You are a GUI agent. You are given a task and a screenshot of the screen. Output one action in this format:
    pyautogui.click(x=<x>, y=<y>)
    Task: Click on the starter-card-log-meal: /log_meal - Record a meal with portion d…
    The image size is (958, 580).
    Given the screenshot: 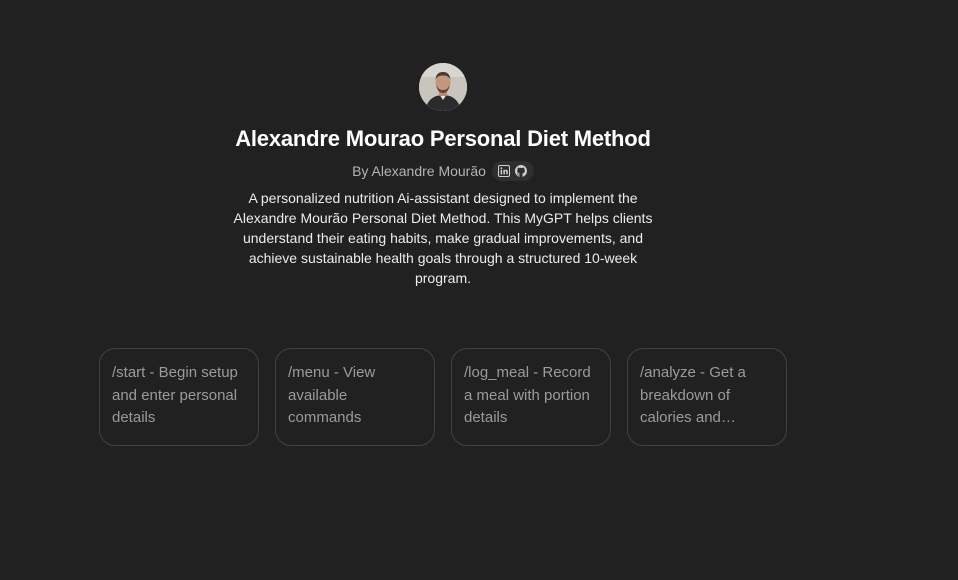 What is the action you would take?
    pyautogui.click(x=531, y=397)
    